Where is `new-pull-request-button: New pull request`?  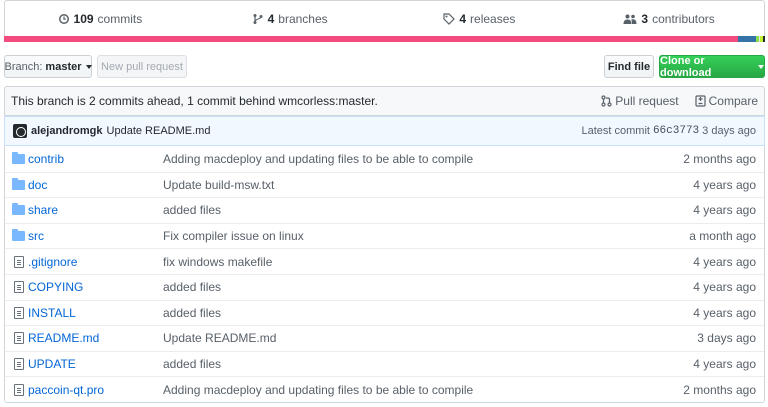 new-pull-request-button: New pull request is located at coordinates (142, 66).